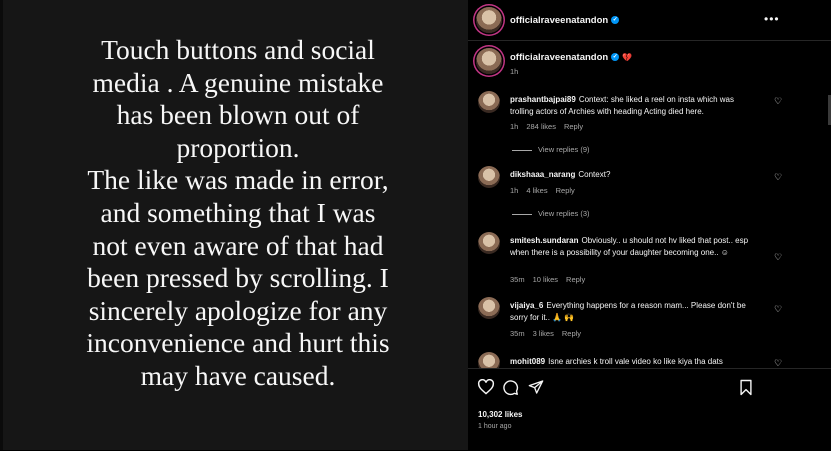 The width and height of the screenshot is (831, 451). What do you see at coordinates (564, 213) in the screenshot?
I see `view-replies-label: View replies (3)` at bounding box center [564, 213].